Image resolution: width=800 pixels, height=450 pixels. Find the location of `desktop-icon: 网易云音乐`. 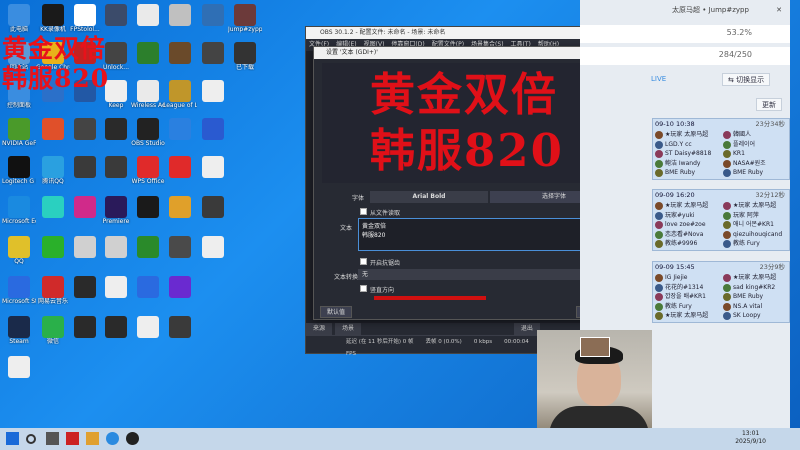

desktop-icon: 网易云音乐 is located at coordinates (53, 290).